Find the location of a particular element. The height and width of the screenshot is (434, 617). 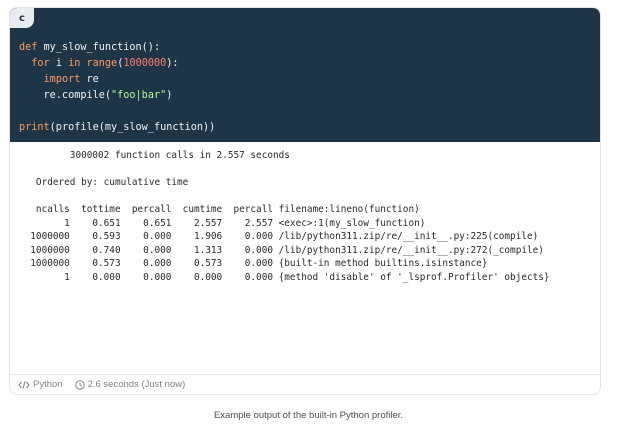

code-line: import re is located at coordinates (117, 80).